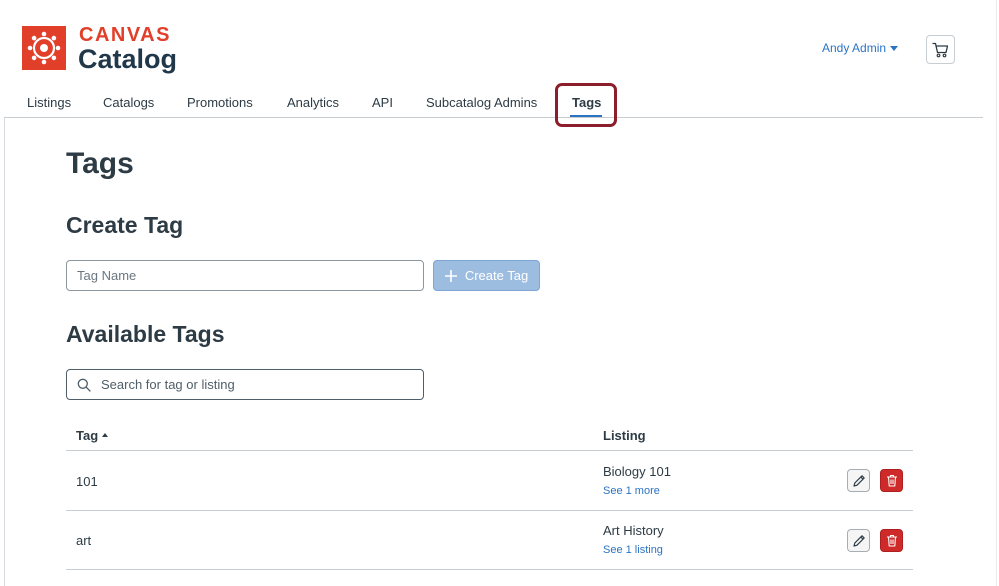 Image resolution: width=999 pixels, height=586 pixels. What do you see at coordinates (313, 102) in the screenshot?
I see `tab-analytics: Analytics` at bounding box center [313, 102].